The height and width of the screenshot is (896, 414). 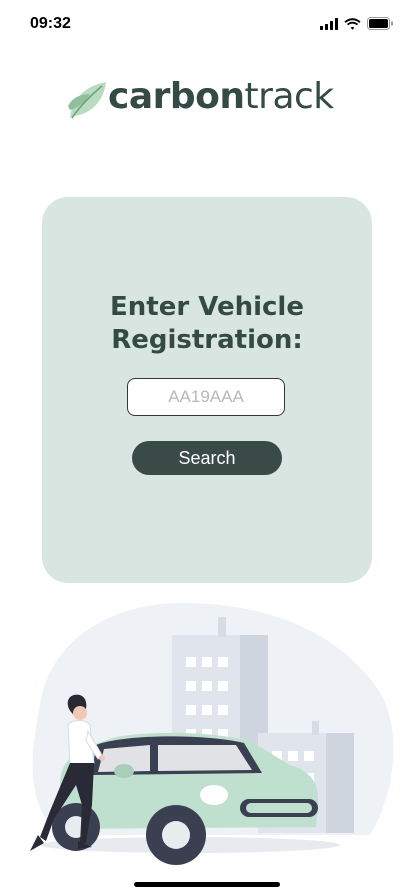 What do you see at coordinates (87, 100) in the screenshot?
I see `leaf-icon` at bounding box center [87, 100].